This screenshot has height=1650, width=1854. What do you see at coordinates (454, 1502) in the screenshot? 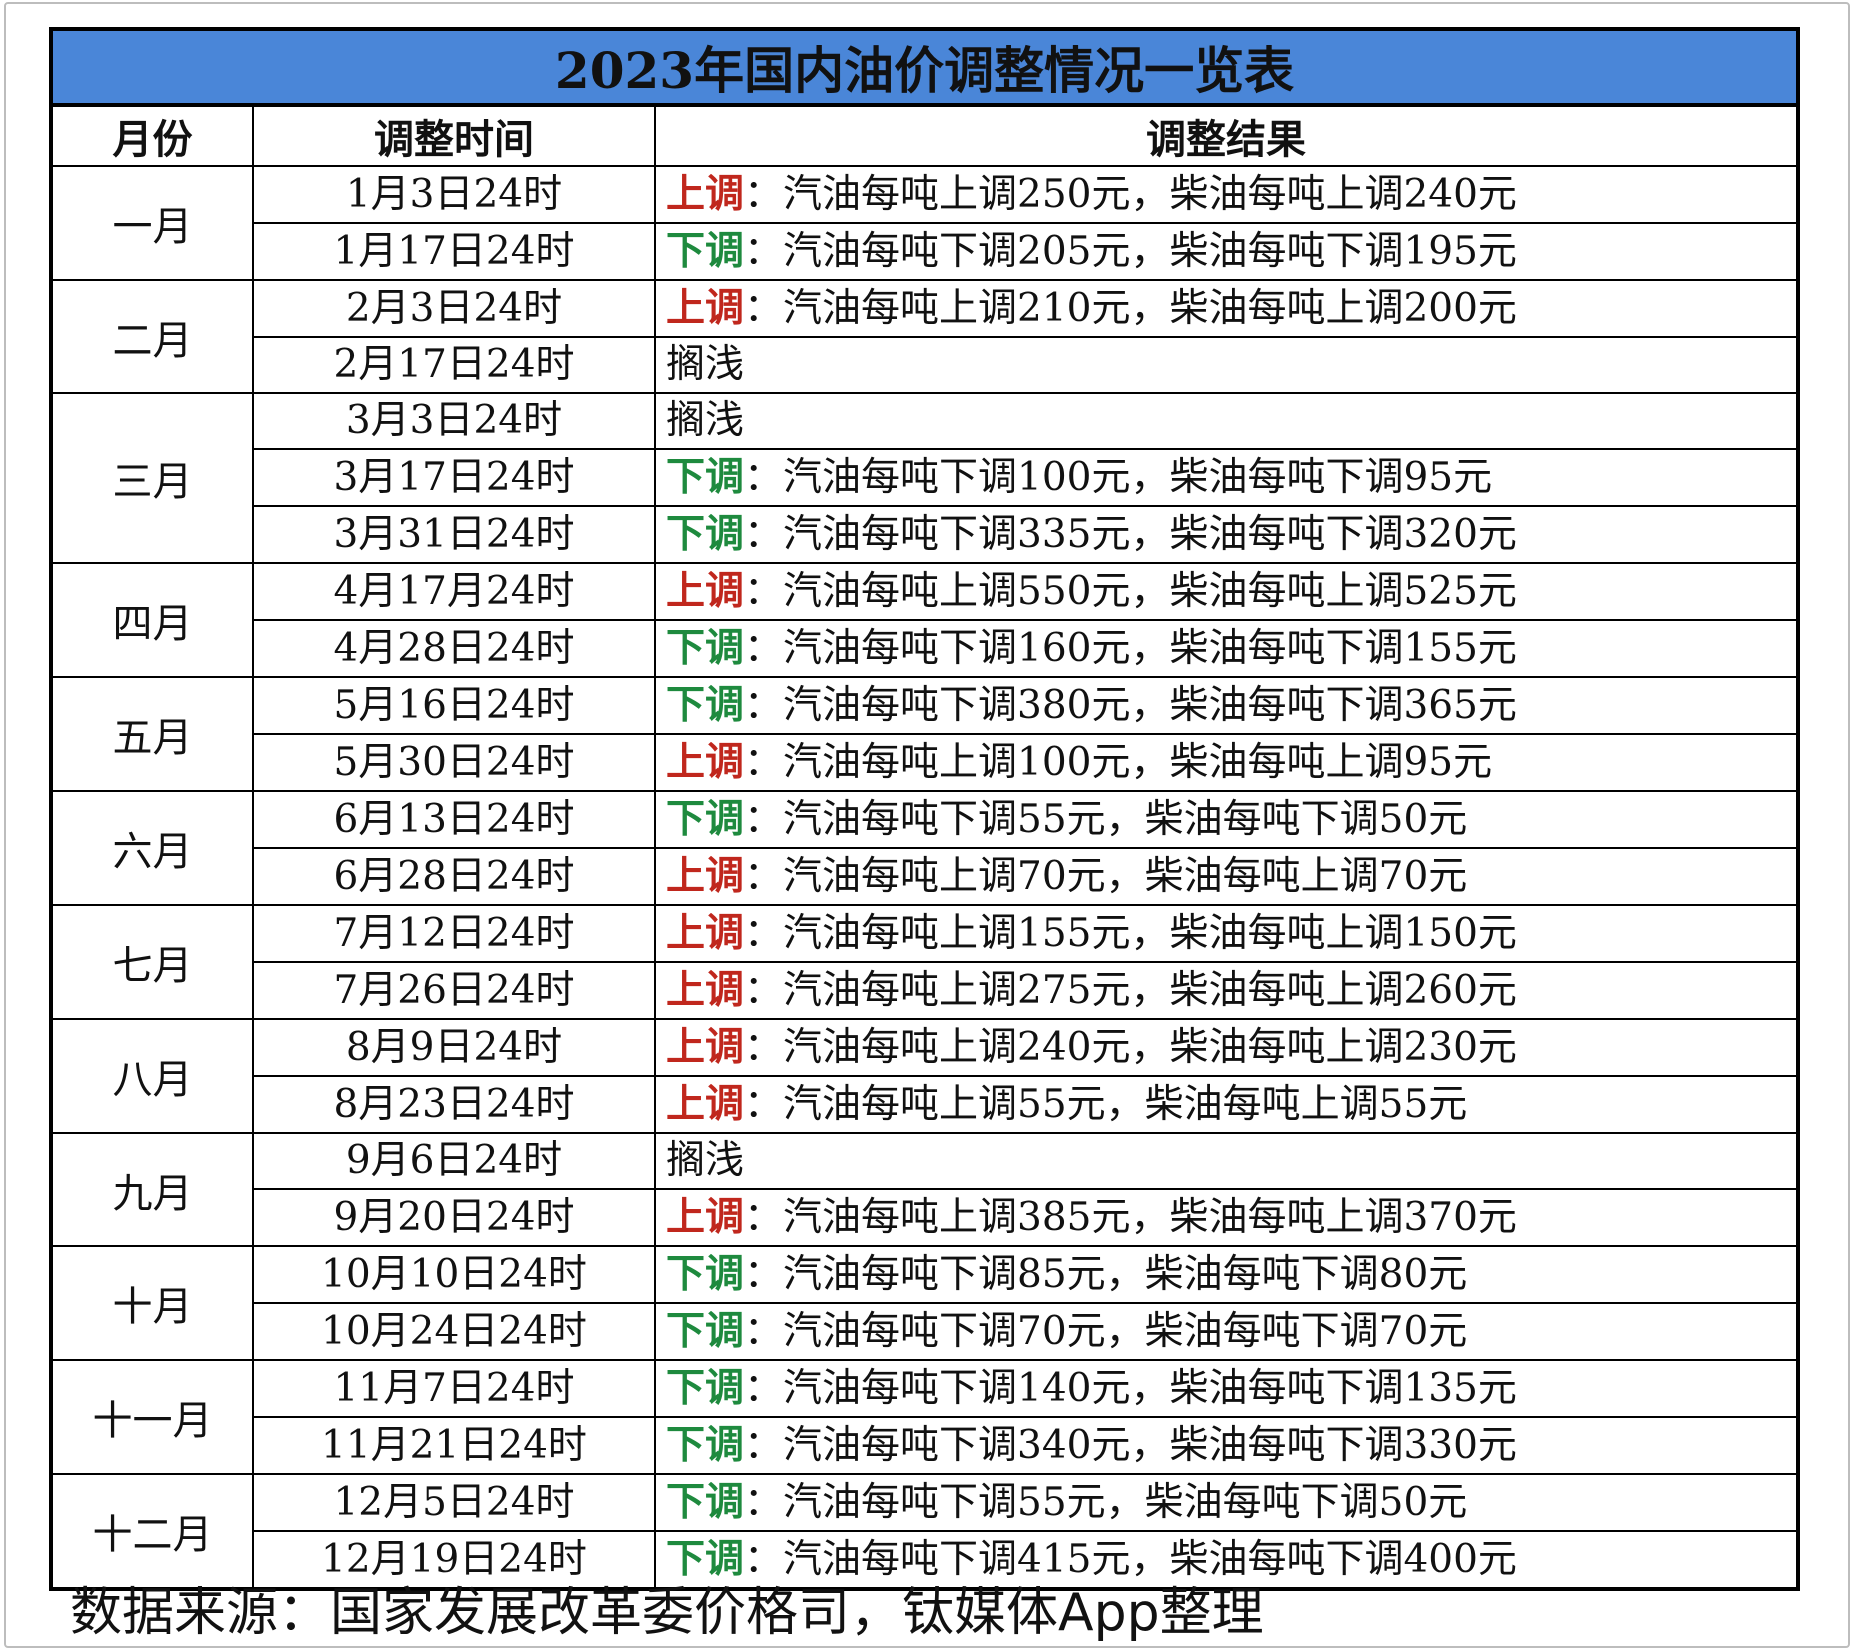
I see `adjust-time-cell: 12月5日24时` at bounding box center [454, 1502].